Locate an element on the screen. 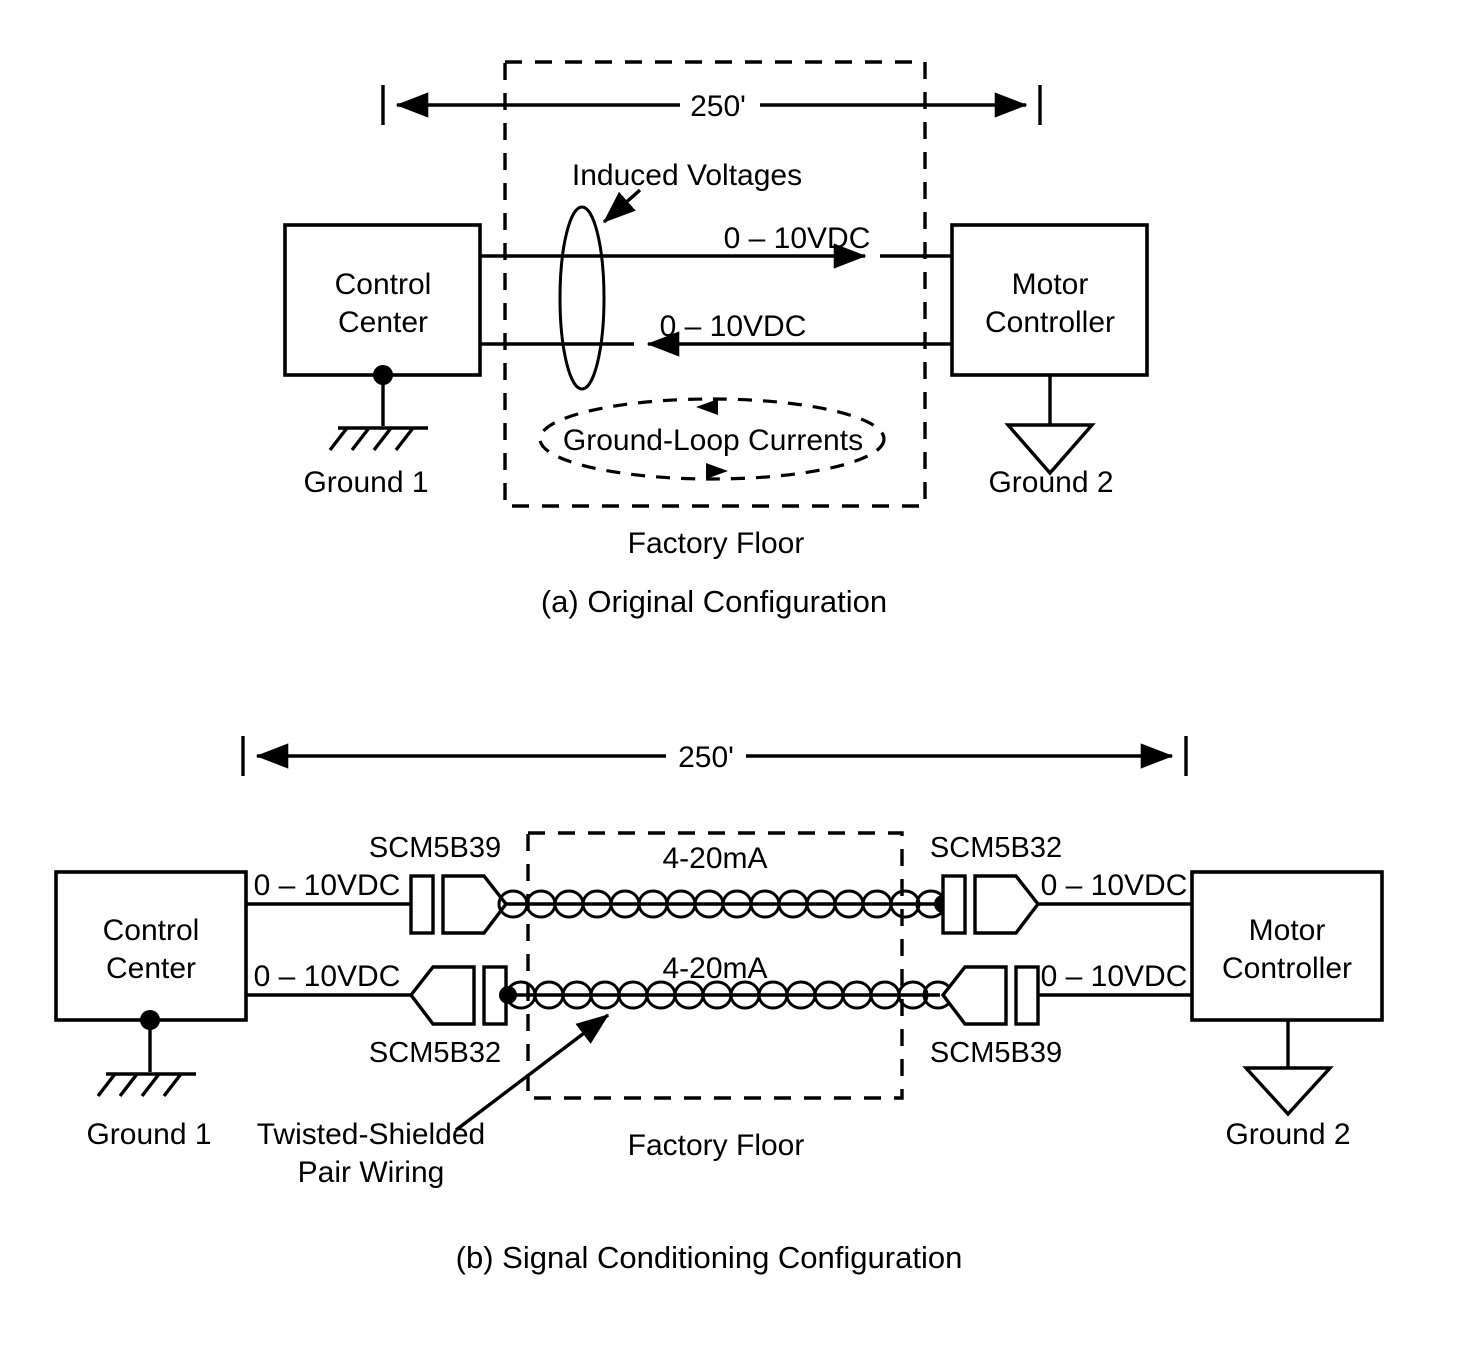 The width and height of the screenshot is (1460, 1368). ground2-label-b: Ground 2 is located at coordinates (1287, 1134).